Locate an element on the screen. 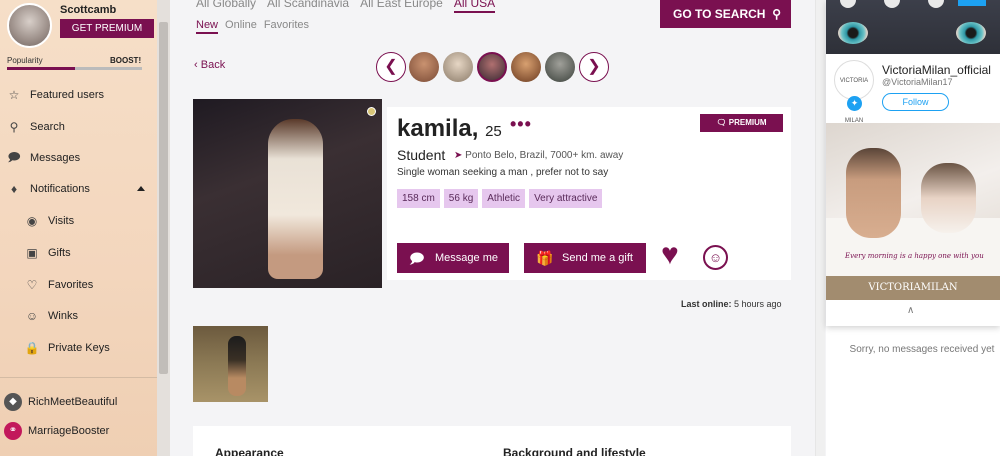 This screenshot has width=1000, height=456. tab-all-globally: All Globally is located at coordinates (226, 6).